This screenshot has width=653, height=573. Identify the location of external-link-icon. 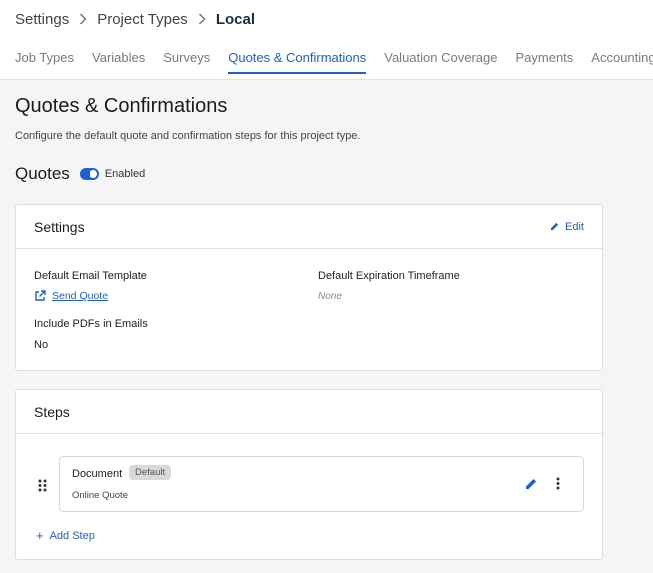
(40, 295).